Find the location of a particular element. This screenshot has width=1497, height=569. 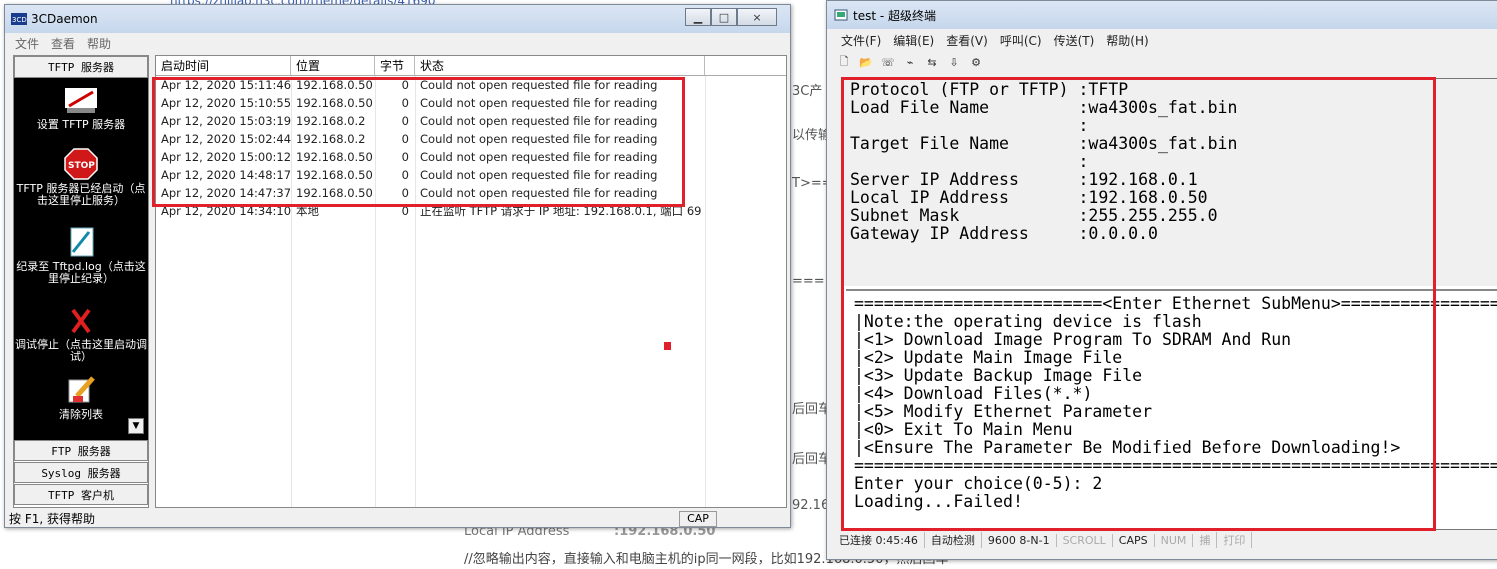

call-icon: ☏ is located at coordinates (888, 62).